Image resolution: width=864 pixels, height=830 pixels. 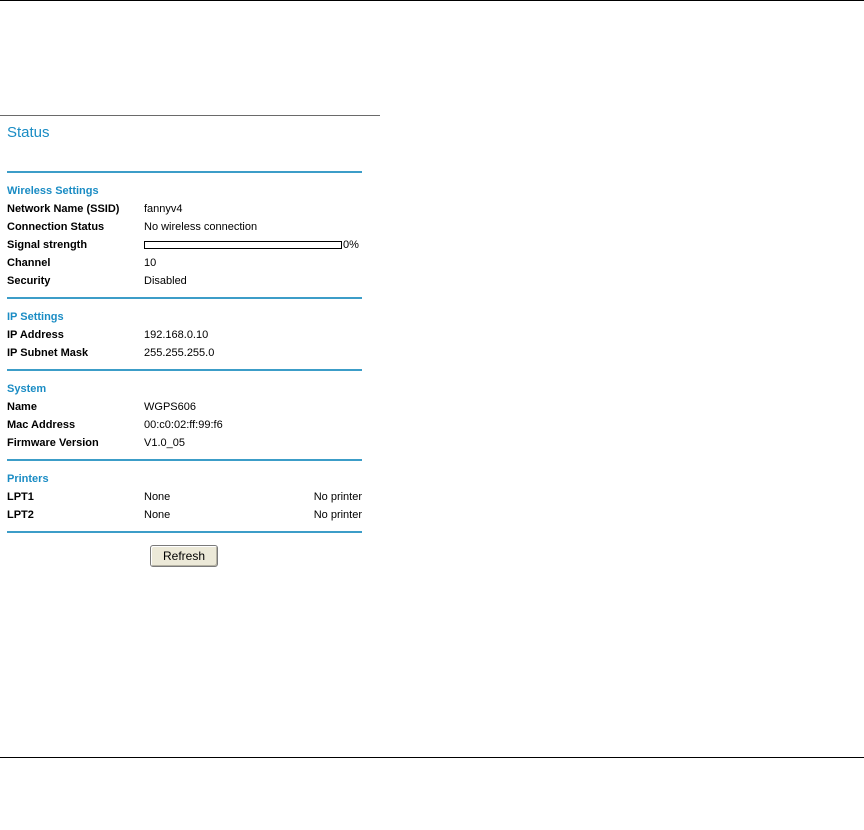 What do you see at coordinates (157, 515) in the screenshot?
I see `printer-lpt2-value: None` at bounding box center [157, 515].